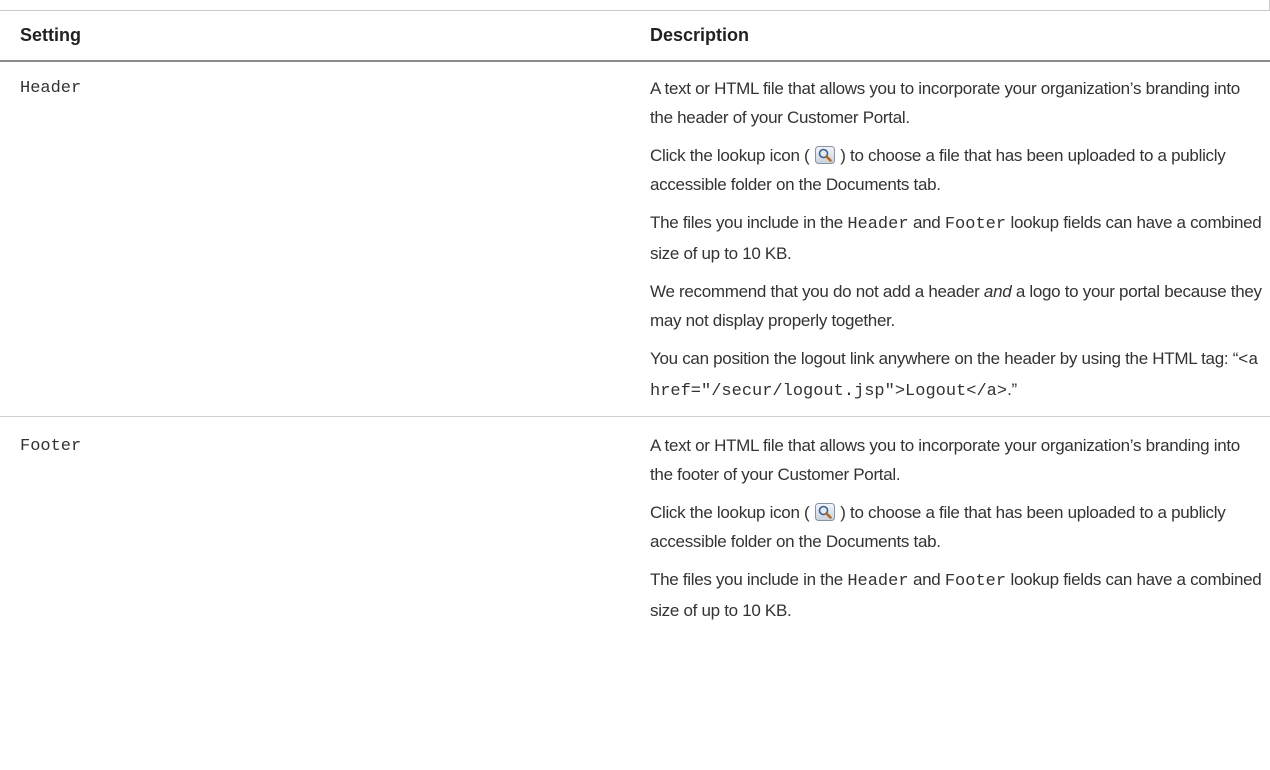  Describe the element at coordinates (1248, 360) in the screenshot. I see `code-snippet: <a` at that location.